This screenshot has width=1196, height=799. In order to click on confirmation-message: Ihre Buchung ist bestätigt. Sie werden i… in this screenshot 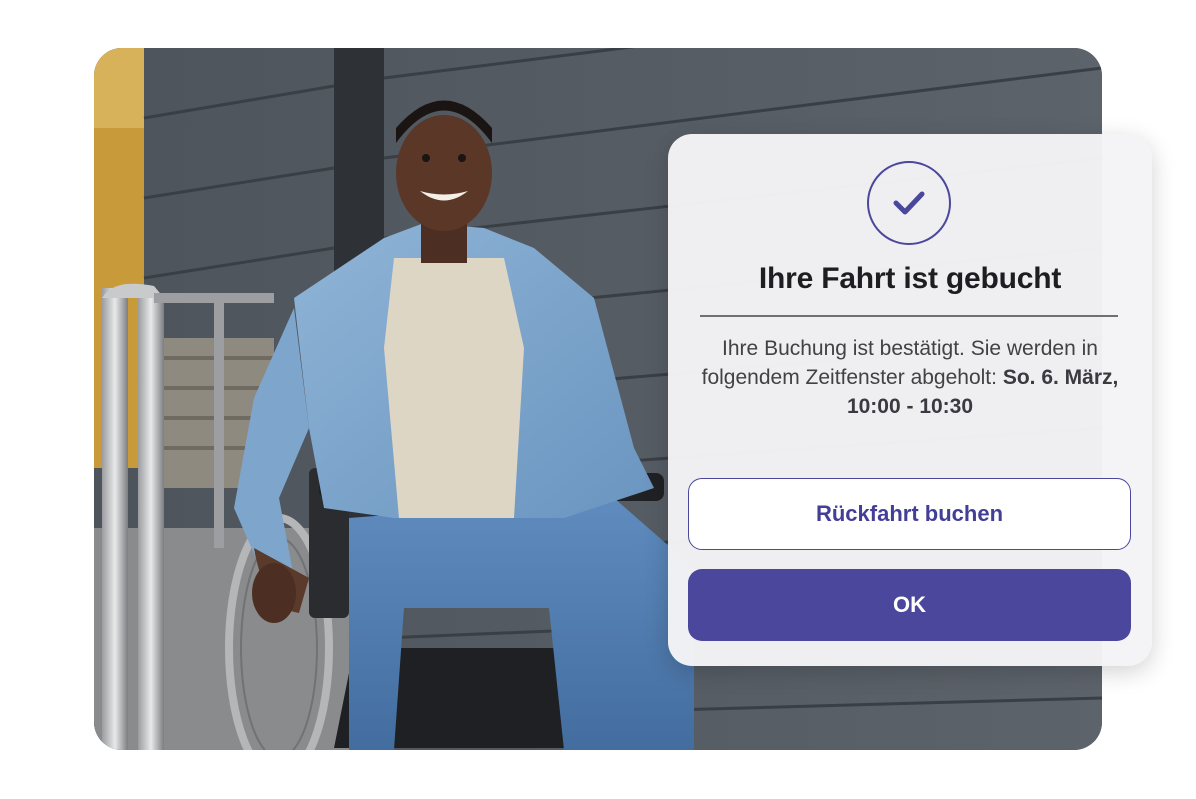, I will do `click(910, 377)`.